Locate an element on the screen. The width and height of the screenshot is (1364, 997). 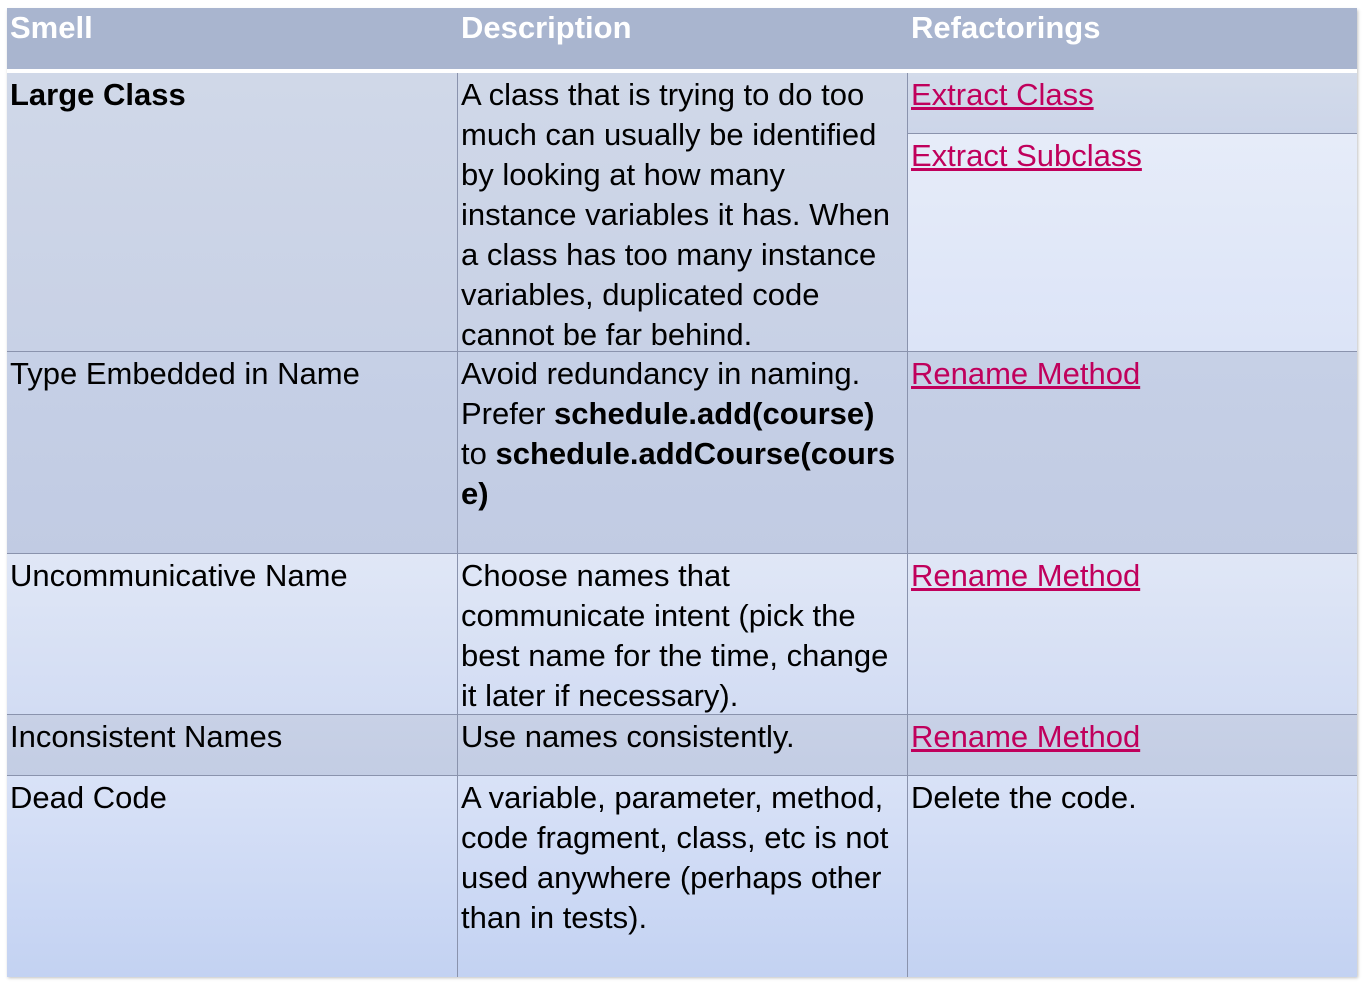
header-refactorings: Refactorings is located at coordinates (1006, 27).